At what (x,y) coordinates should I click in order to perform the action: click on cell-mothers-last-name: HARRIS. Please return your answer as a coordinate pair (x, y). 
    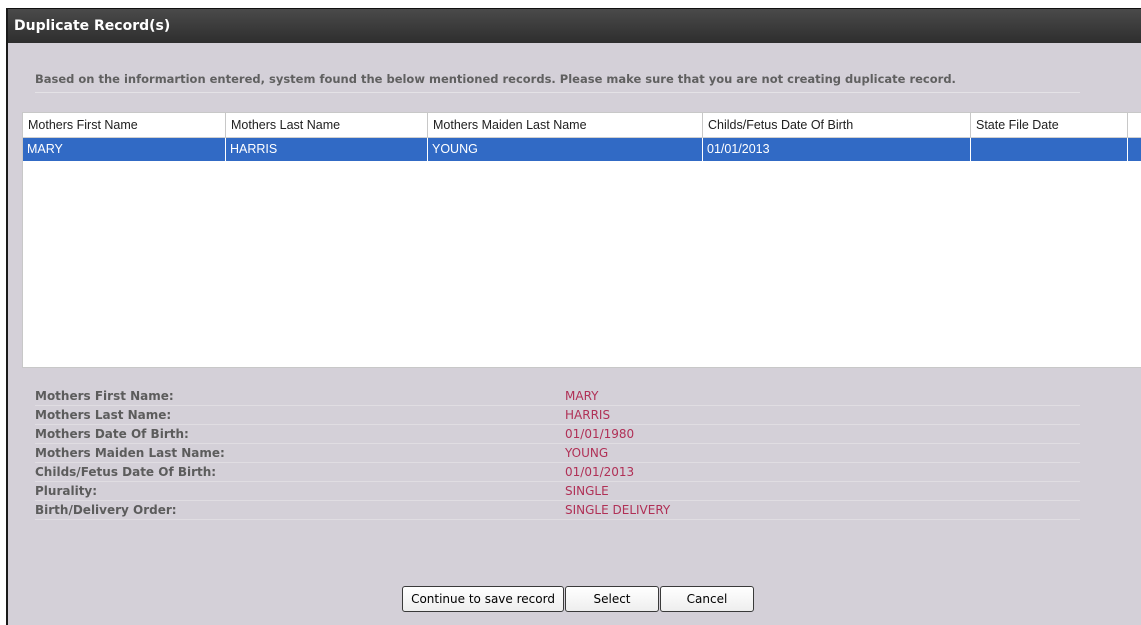
    Looking at the image, I should click on (327, 149).